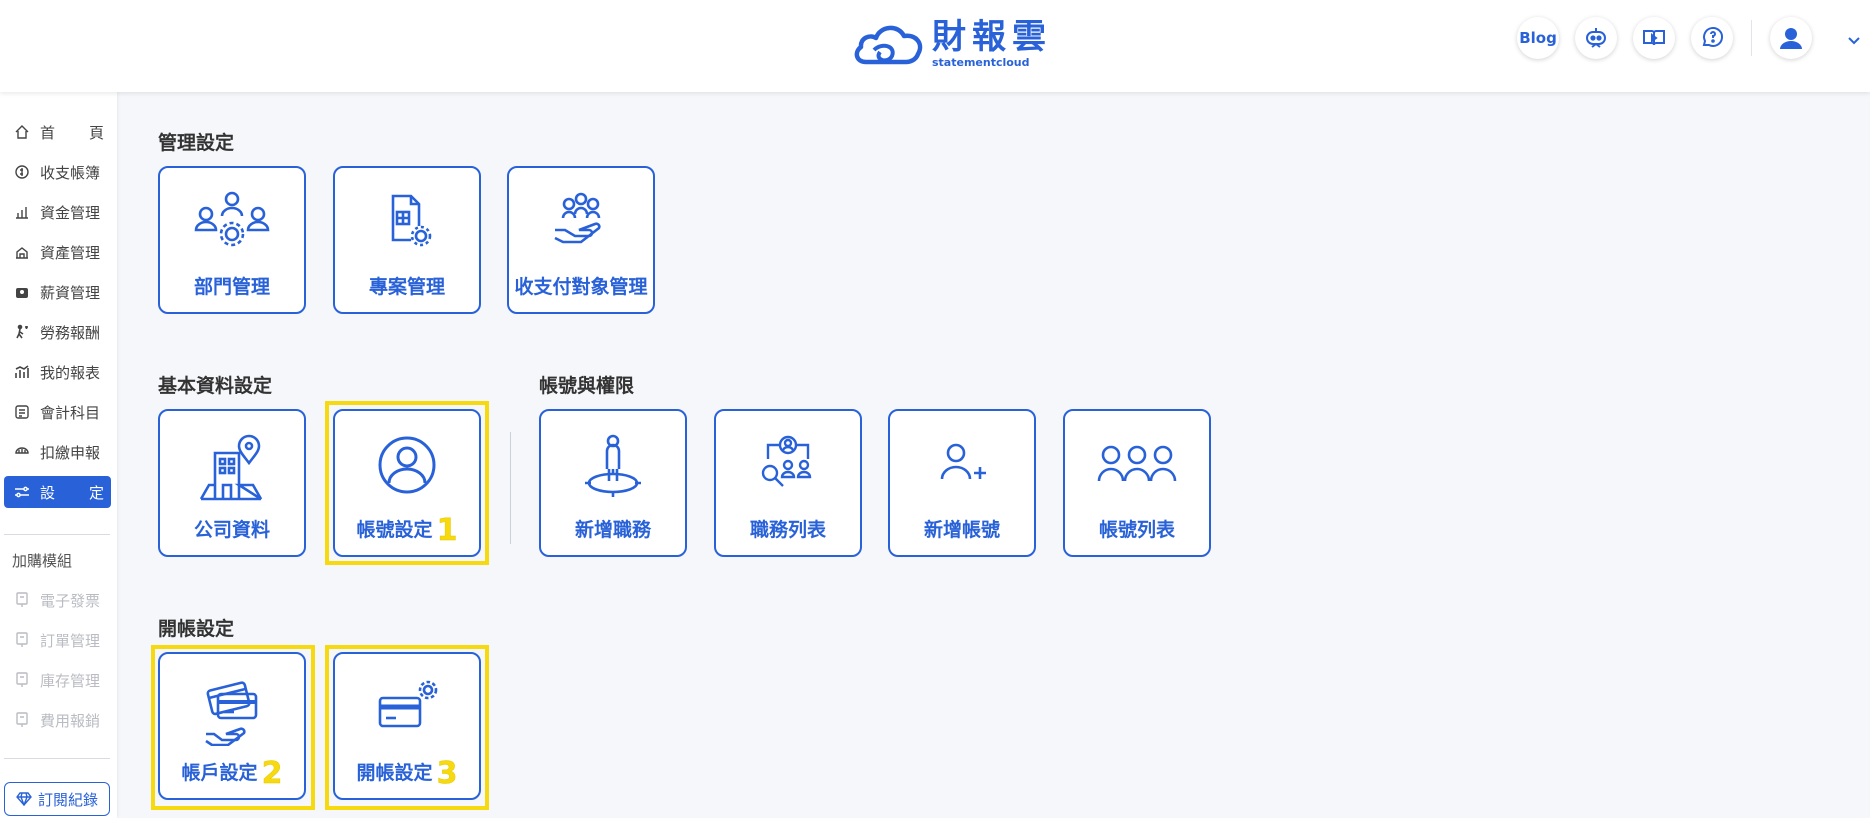 This screenshot has width=1870, height=818. I want to click on card-label: 職務列表, so click(787, 530).